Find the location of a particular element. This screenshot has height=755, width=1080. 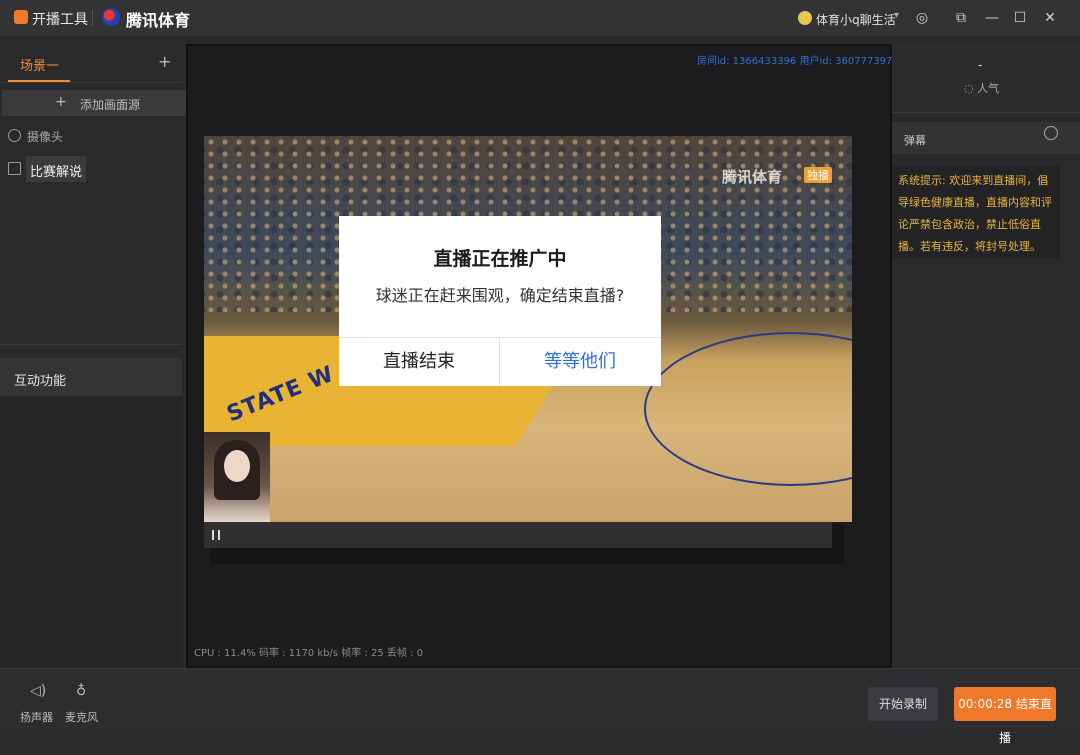

app-name: 开播工具 is located at coordinates (60, 20).